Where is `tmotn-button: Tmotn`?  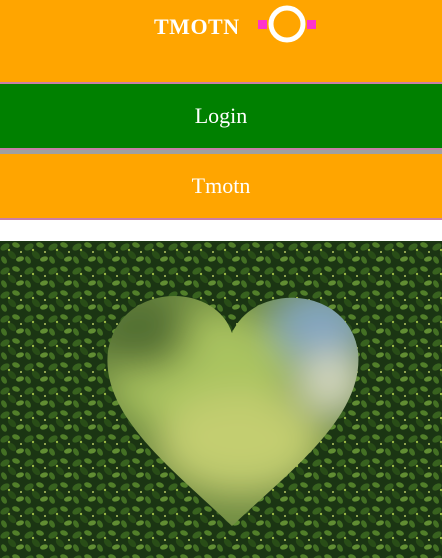
tmotn-button: Tmotn is located at coordinates (221, 187).